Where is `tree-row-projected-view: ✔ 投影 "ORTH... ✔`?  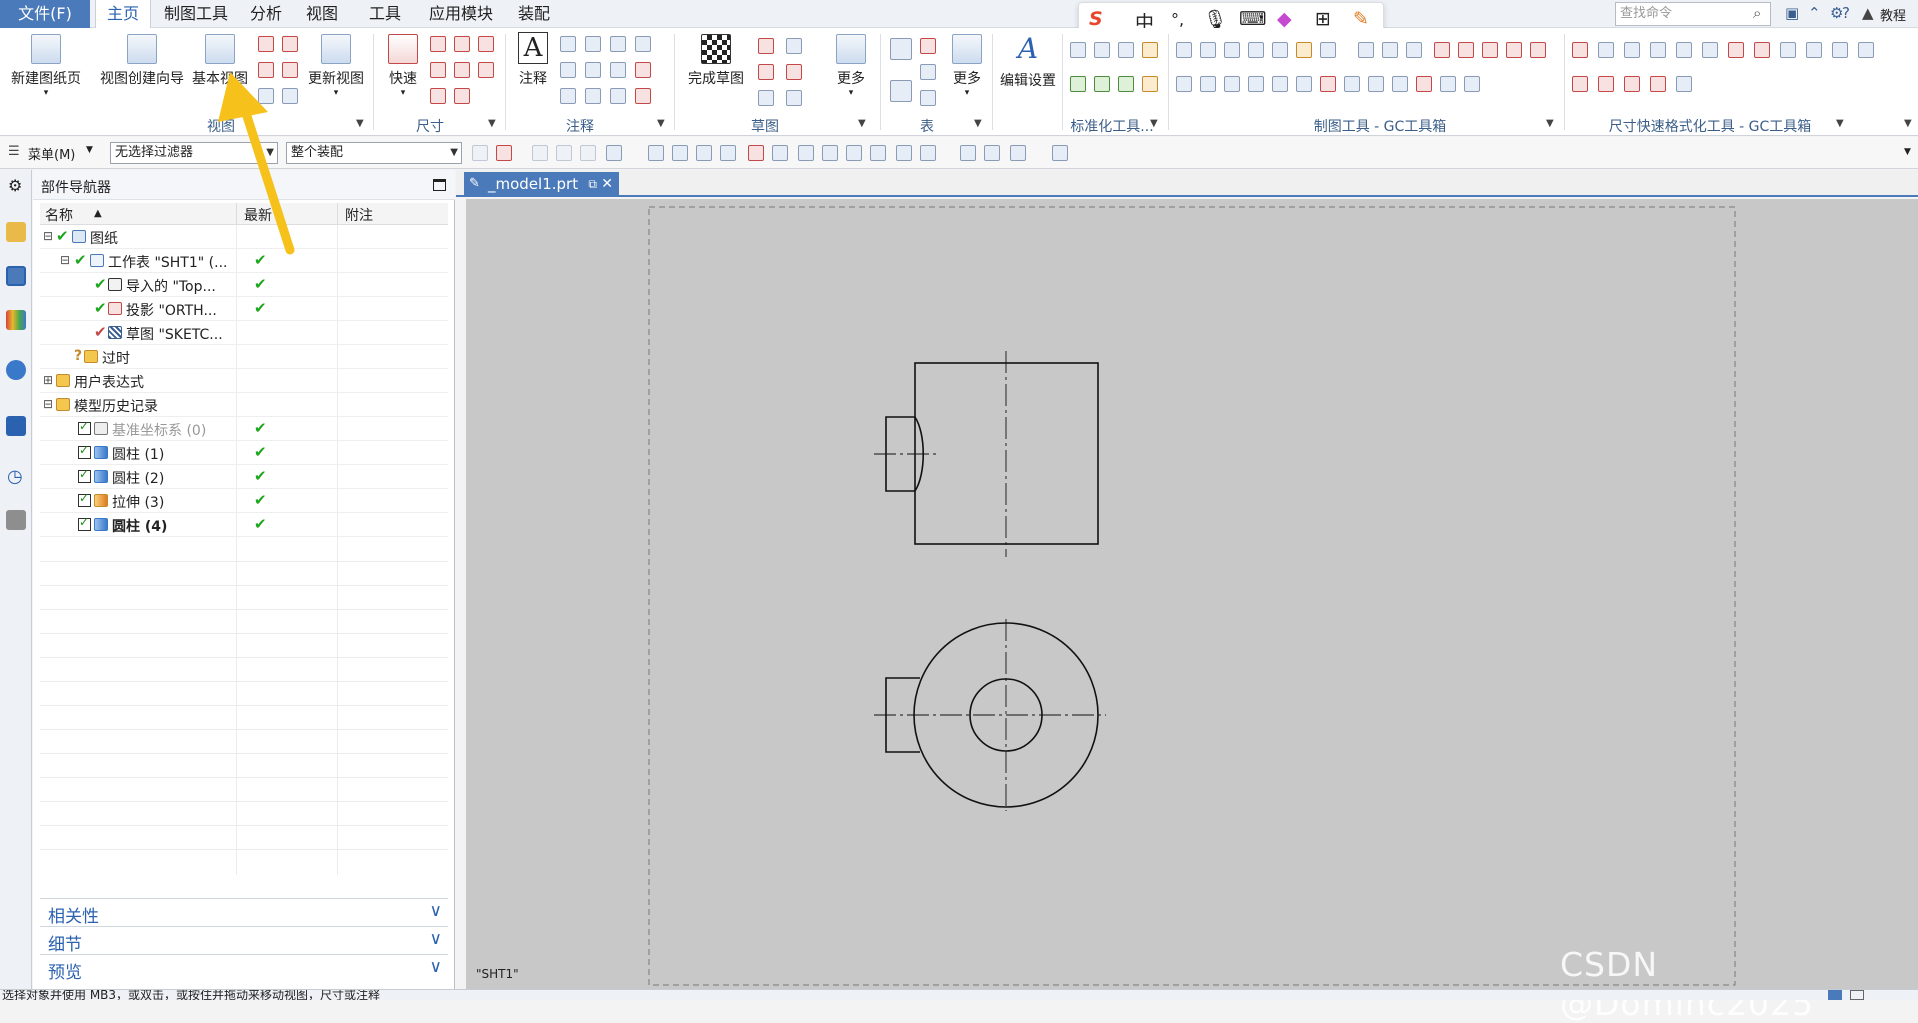 tree-row-projected-view: ✔ 投影 "ORTH... ✔ is located at coordinates (244, 309).